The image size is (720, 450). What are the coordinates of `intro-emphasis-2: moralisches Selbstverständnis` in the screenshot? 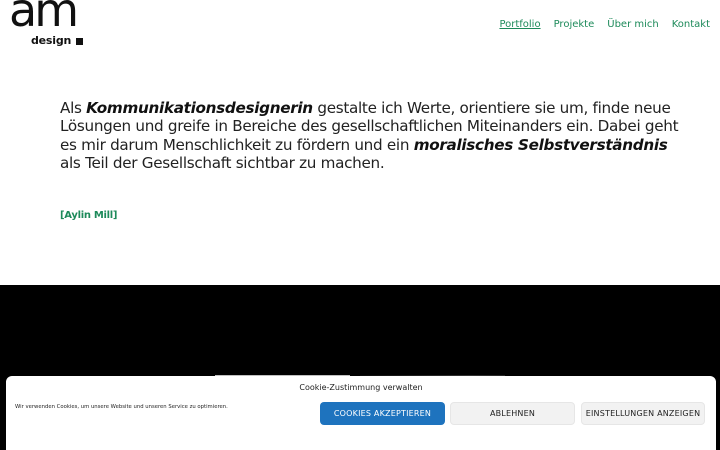 It's located at (540, 144).